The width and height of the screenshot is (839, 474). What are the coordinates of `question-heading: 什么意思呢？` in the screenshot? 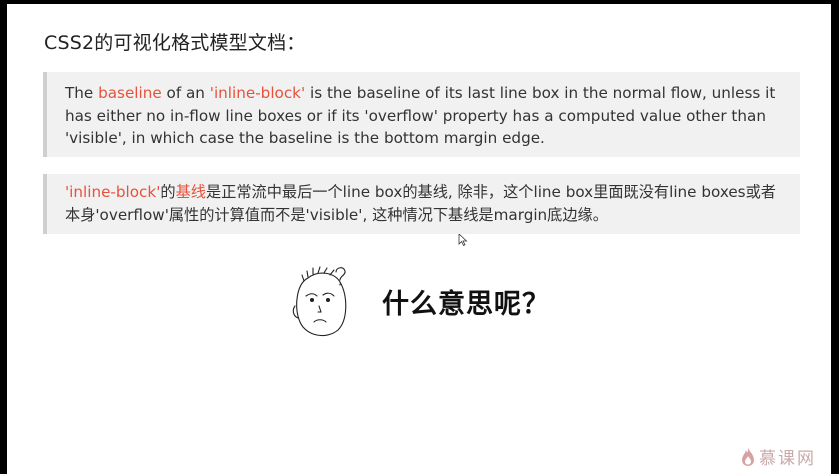 It's located at (466, 304).